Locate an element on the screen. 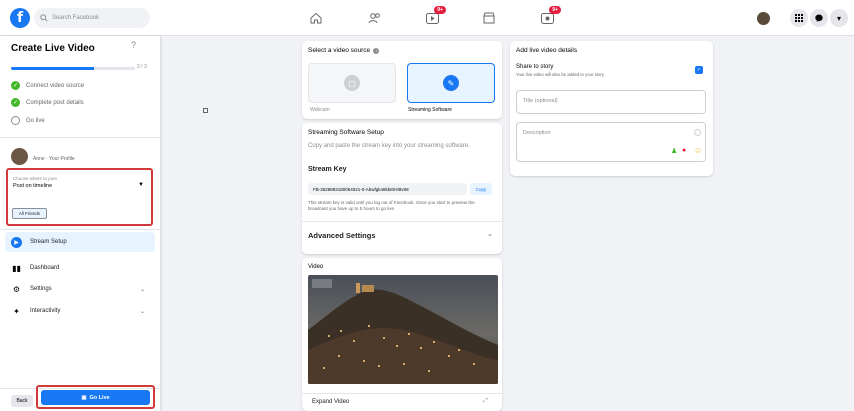 The width and height of the screenshot is (854, 411). menu-settings: ⚙ Settings ⌄ is located at coordinates (80, 289).